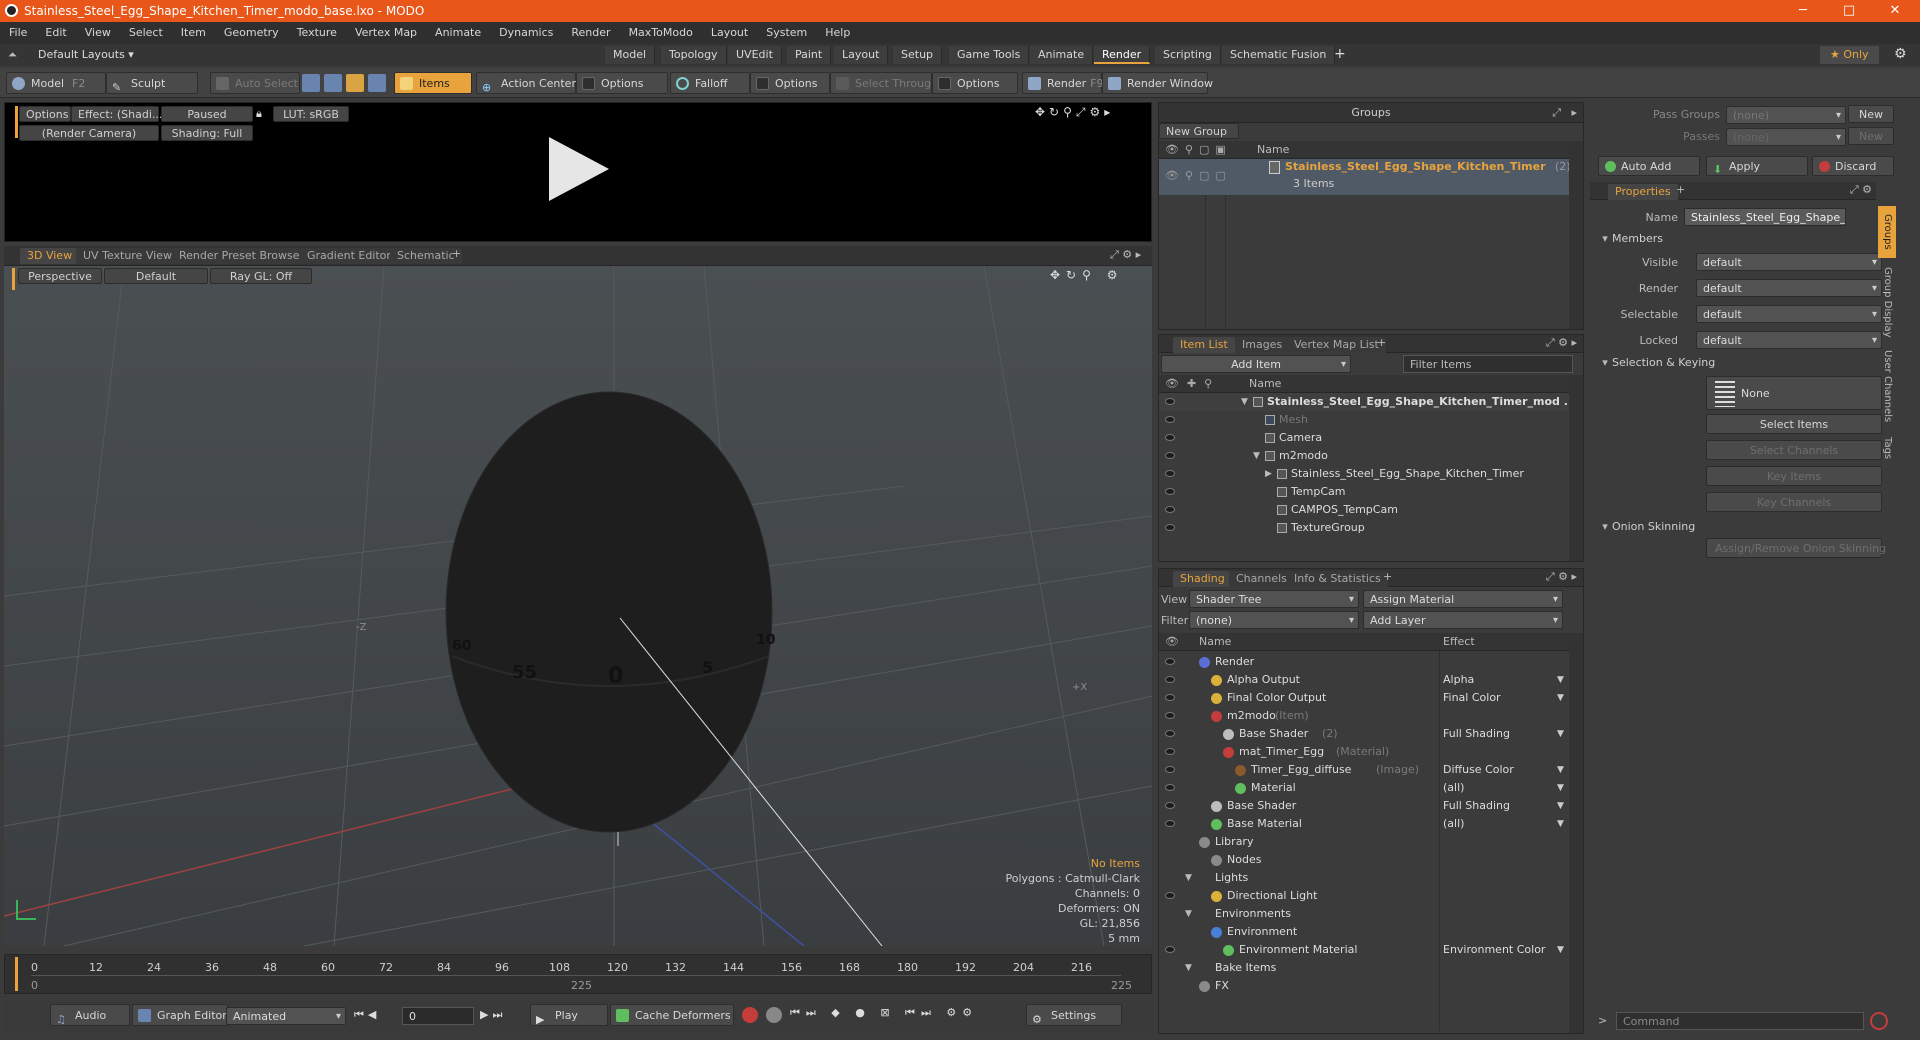 The width and height of the screenshot is (1920, 1040). What do you see at coordinates (1789, 340) in the screenshot?
I see `locked-dropdown: default` at bounding box center [1789, 340].